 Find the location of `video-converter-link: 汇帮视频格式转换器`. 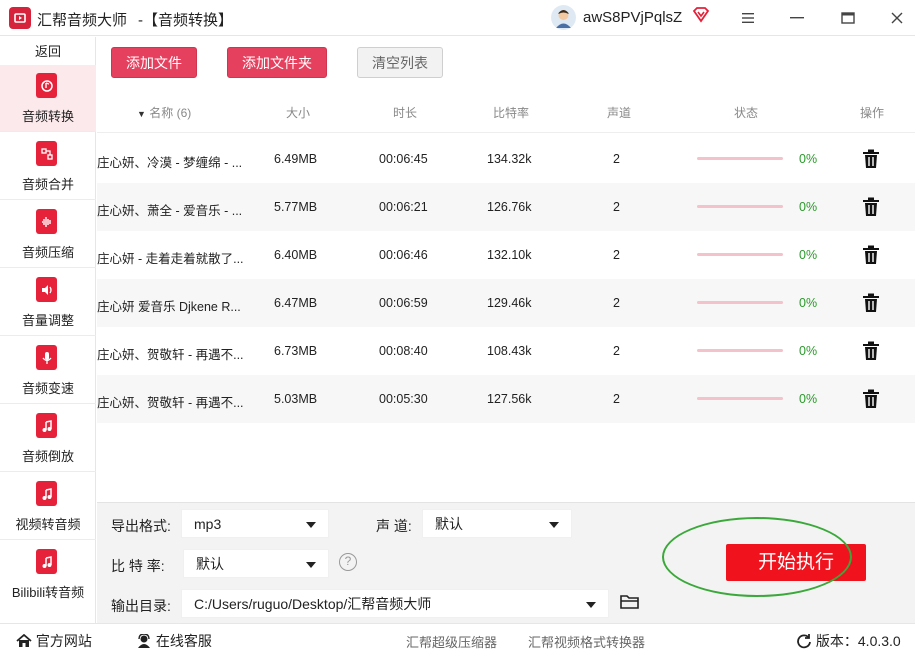

video-converter-link: 汇帮视频格式转换器 is located at coordinates (586, 641).